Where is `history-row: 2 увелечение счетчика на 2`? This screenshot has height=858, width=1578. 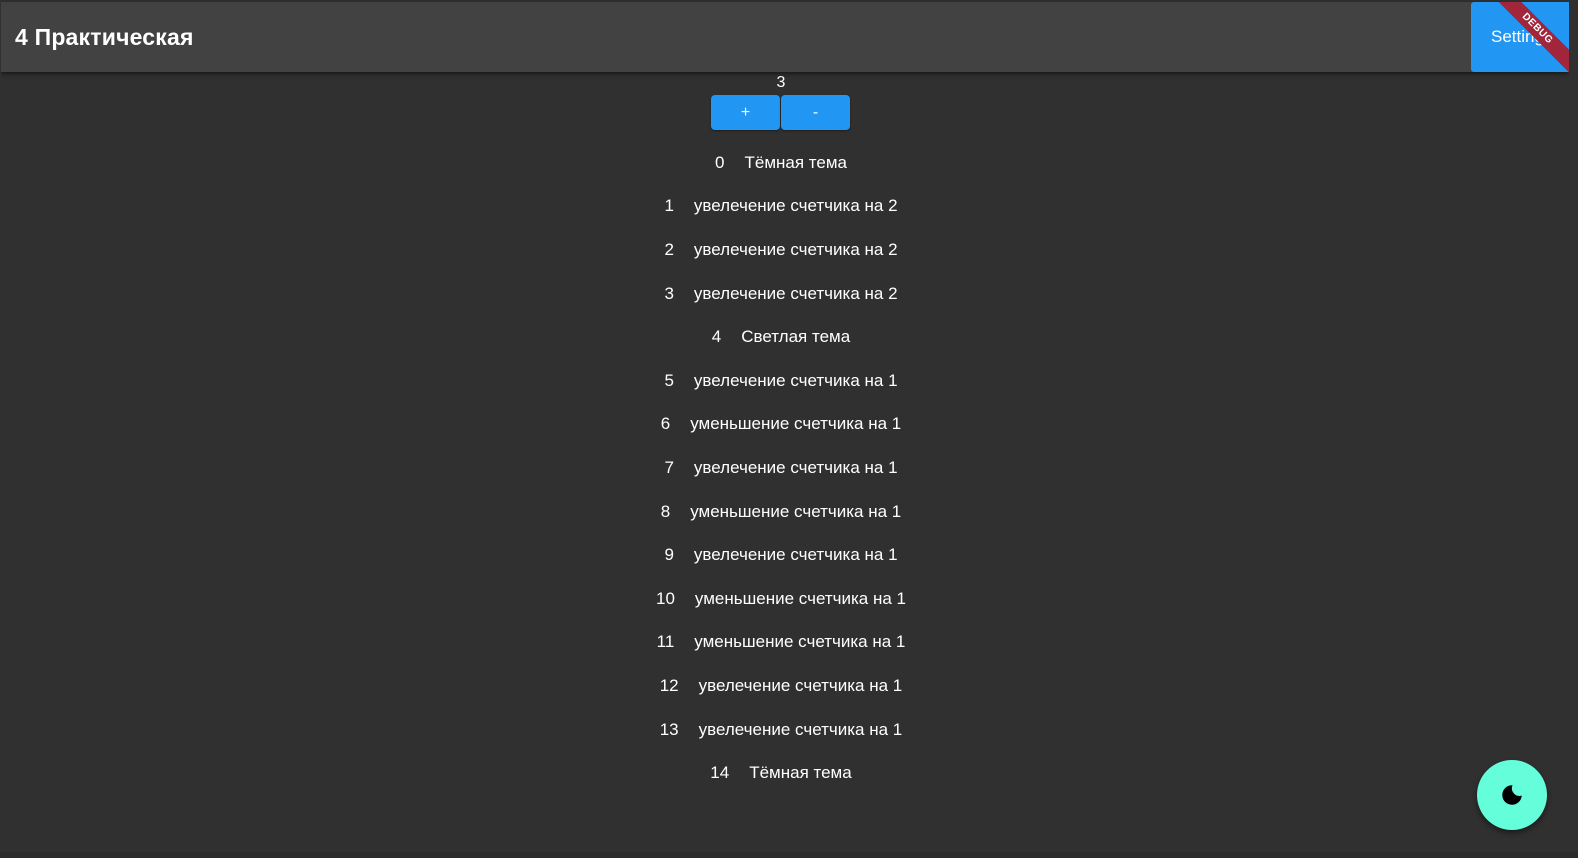
history-row: 2 увелечение счетчика на 2 is located at coordinates (781, 250).